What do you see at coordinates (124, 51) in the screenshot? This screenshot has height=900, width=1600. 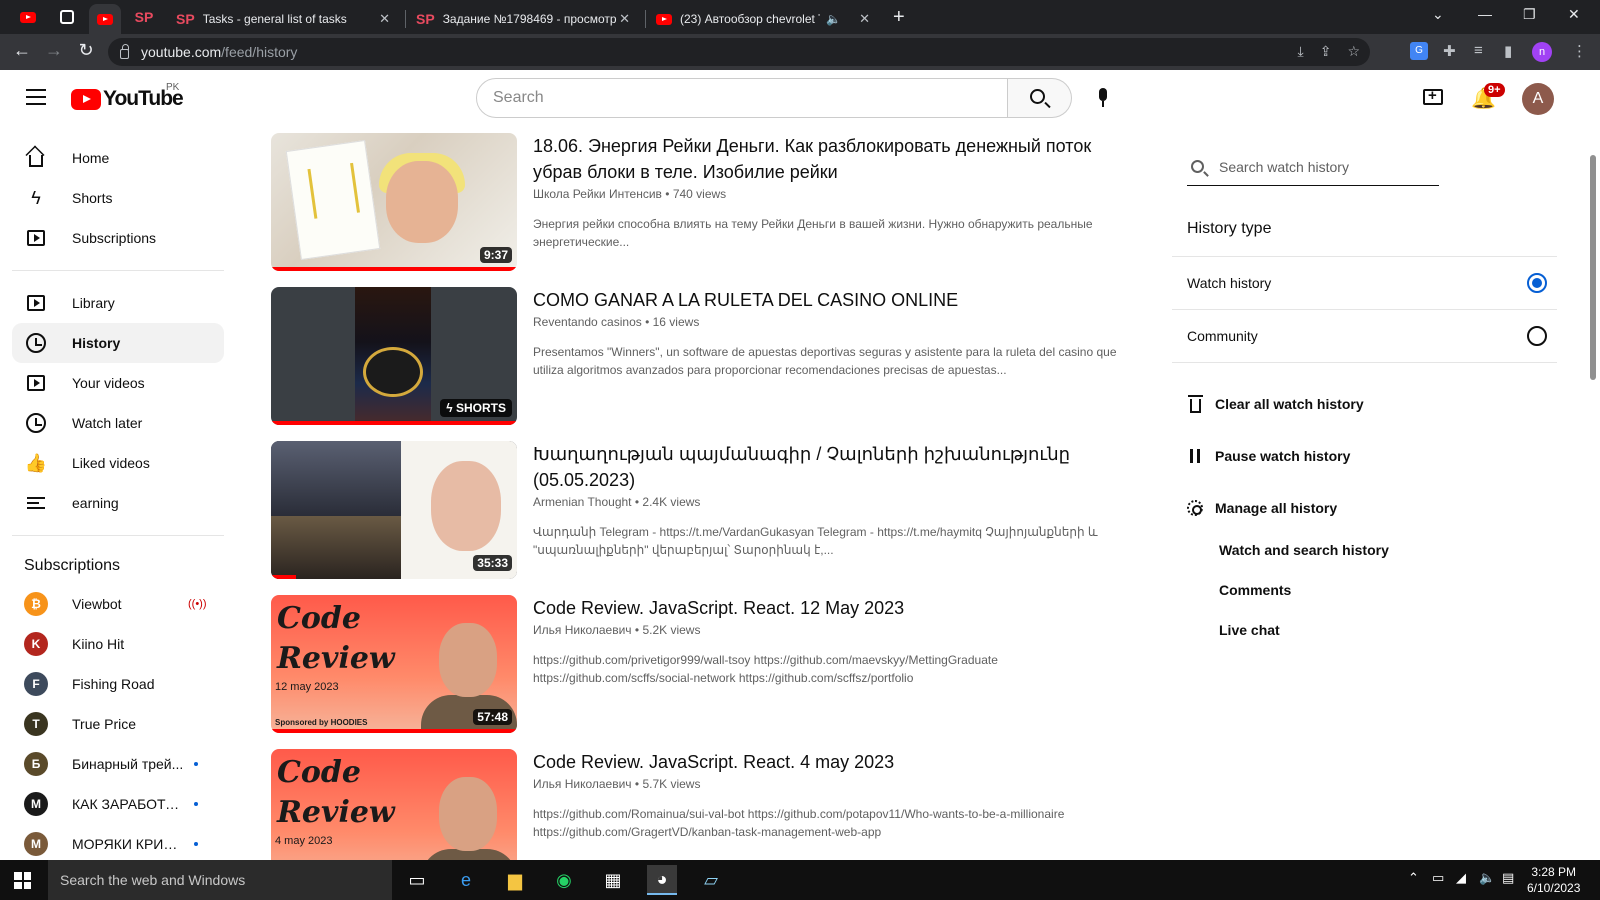 I see `lock-icon` at bounding box center [124, 51].